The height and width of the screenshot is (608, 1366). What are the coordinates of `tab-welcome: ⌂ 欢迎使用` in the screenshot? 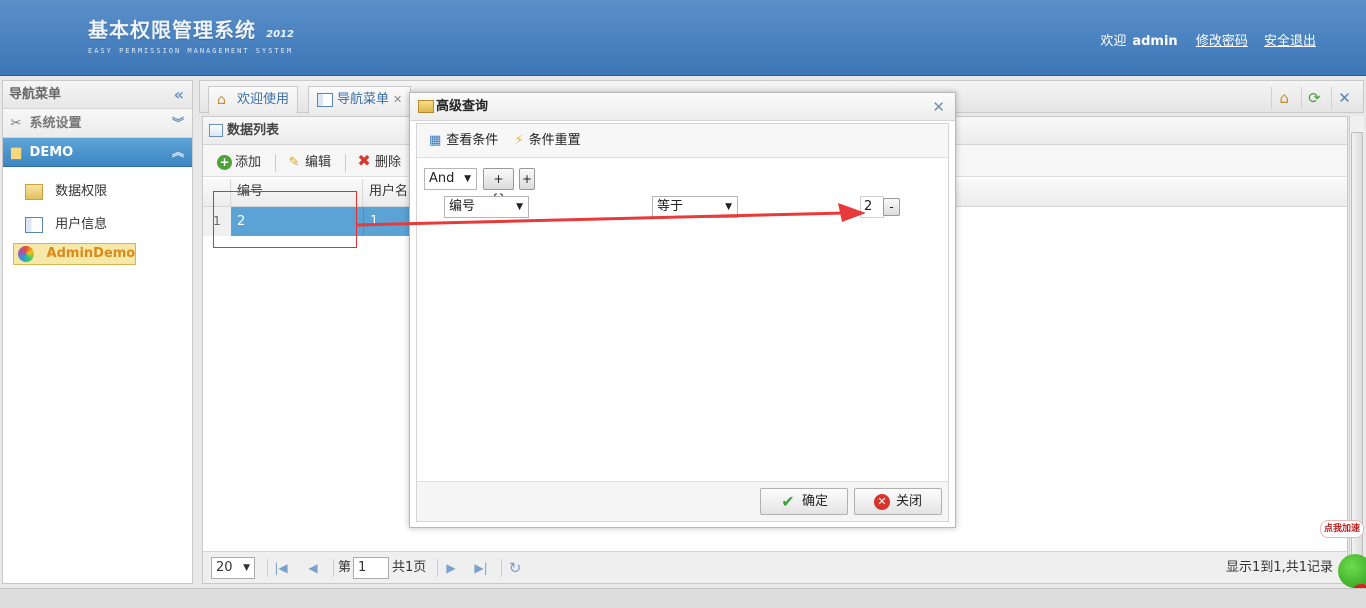 It's located at (253, 100).